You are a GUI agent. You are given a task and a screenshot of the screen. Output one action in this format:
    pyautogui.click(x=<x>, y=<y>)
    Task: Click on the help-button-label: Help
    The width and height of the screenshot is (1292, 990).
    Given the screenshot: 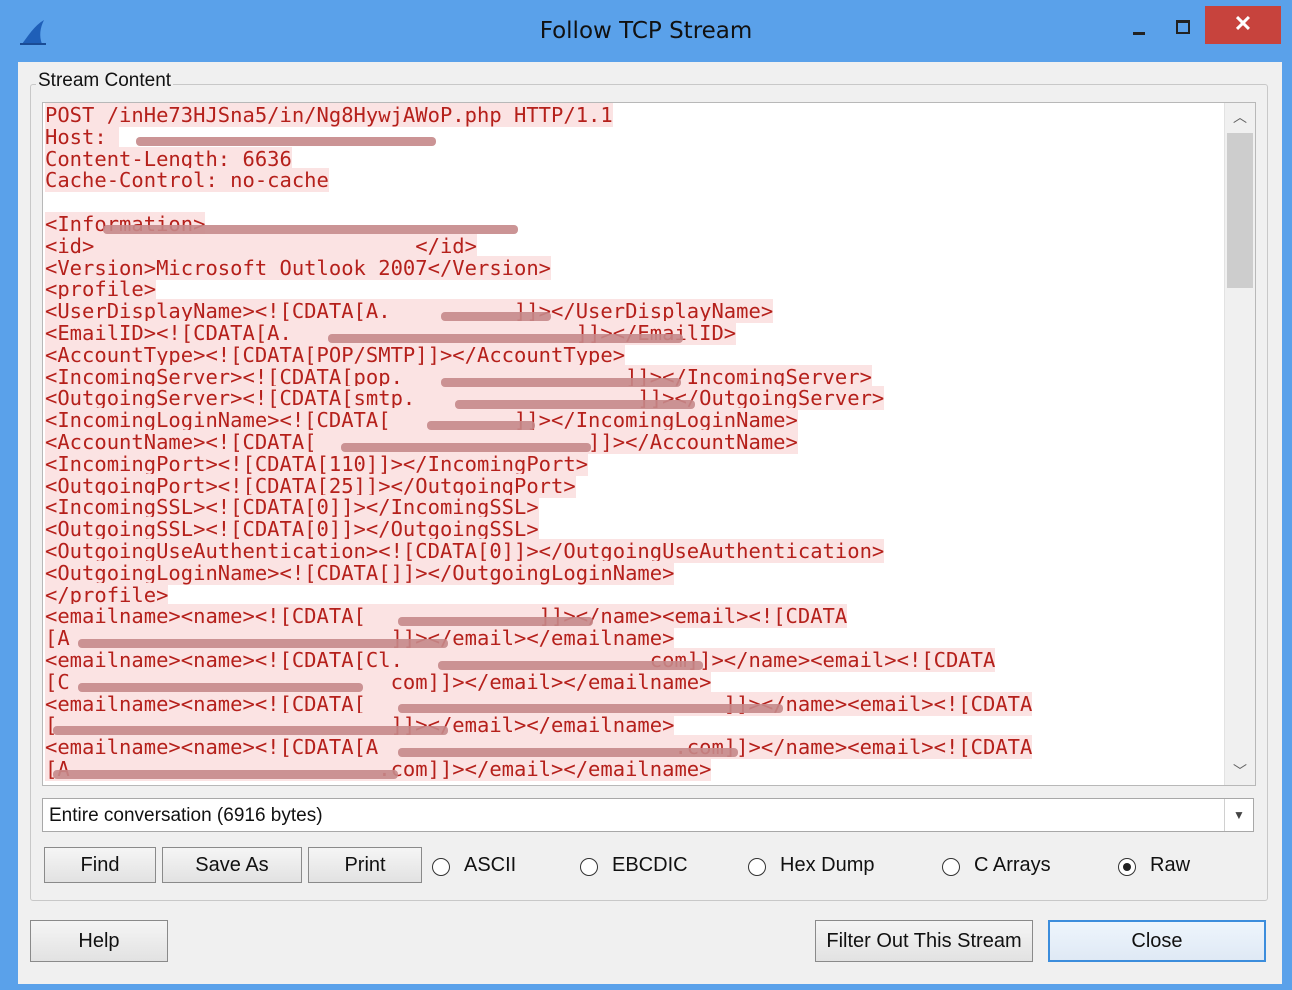 What is the action you would take?
    pyautogui.click(x=99, y=941)
    